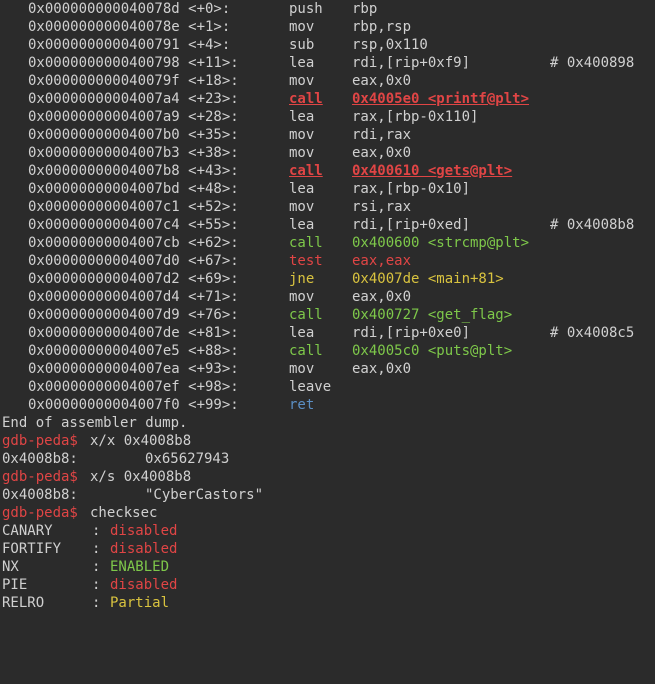 Image resolution: width=655 pixels, height=684 pixels. I want to click on disasm-row: 0x000000000040078e <+1>: mov rbp,rsp, so click(205, 27).